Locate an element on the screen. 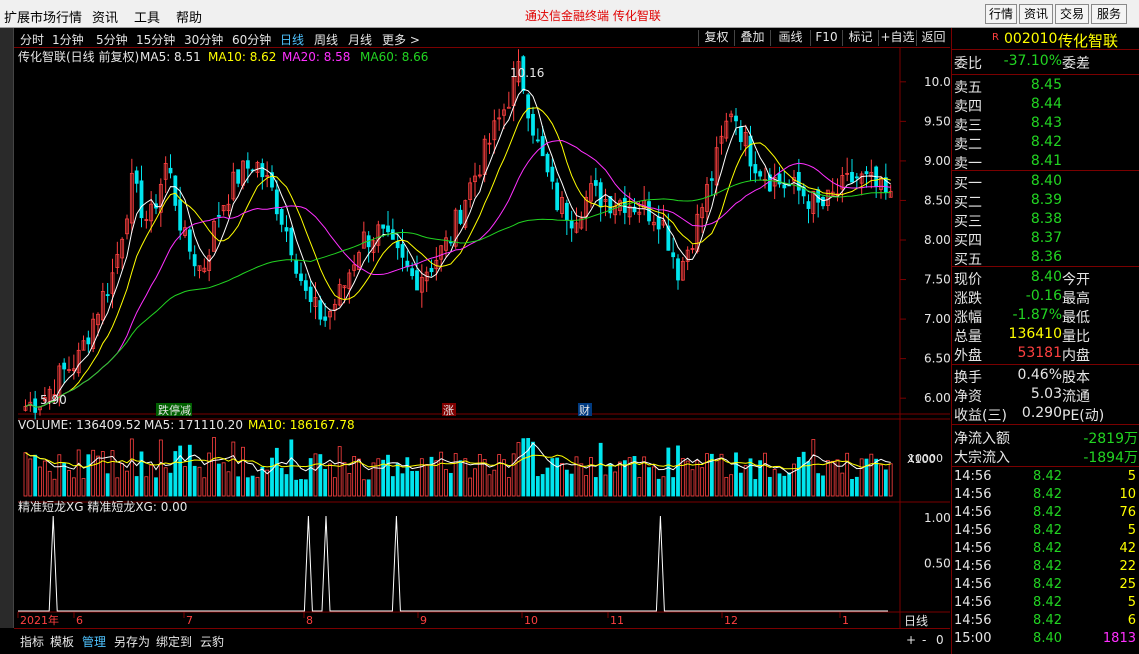 This screenshot has height=654, width=1139. tick-price: 8.42 is located at coordinates (1047, 494).